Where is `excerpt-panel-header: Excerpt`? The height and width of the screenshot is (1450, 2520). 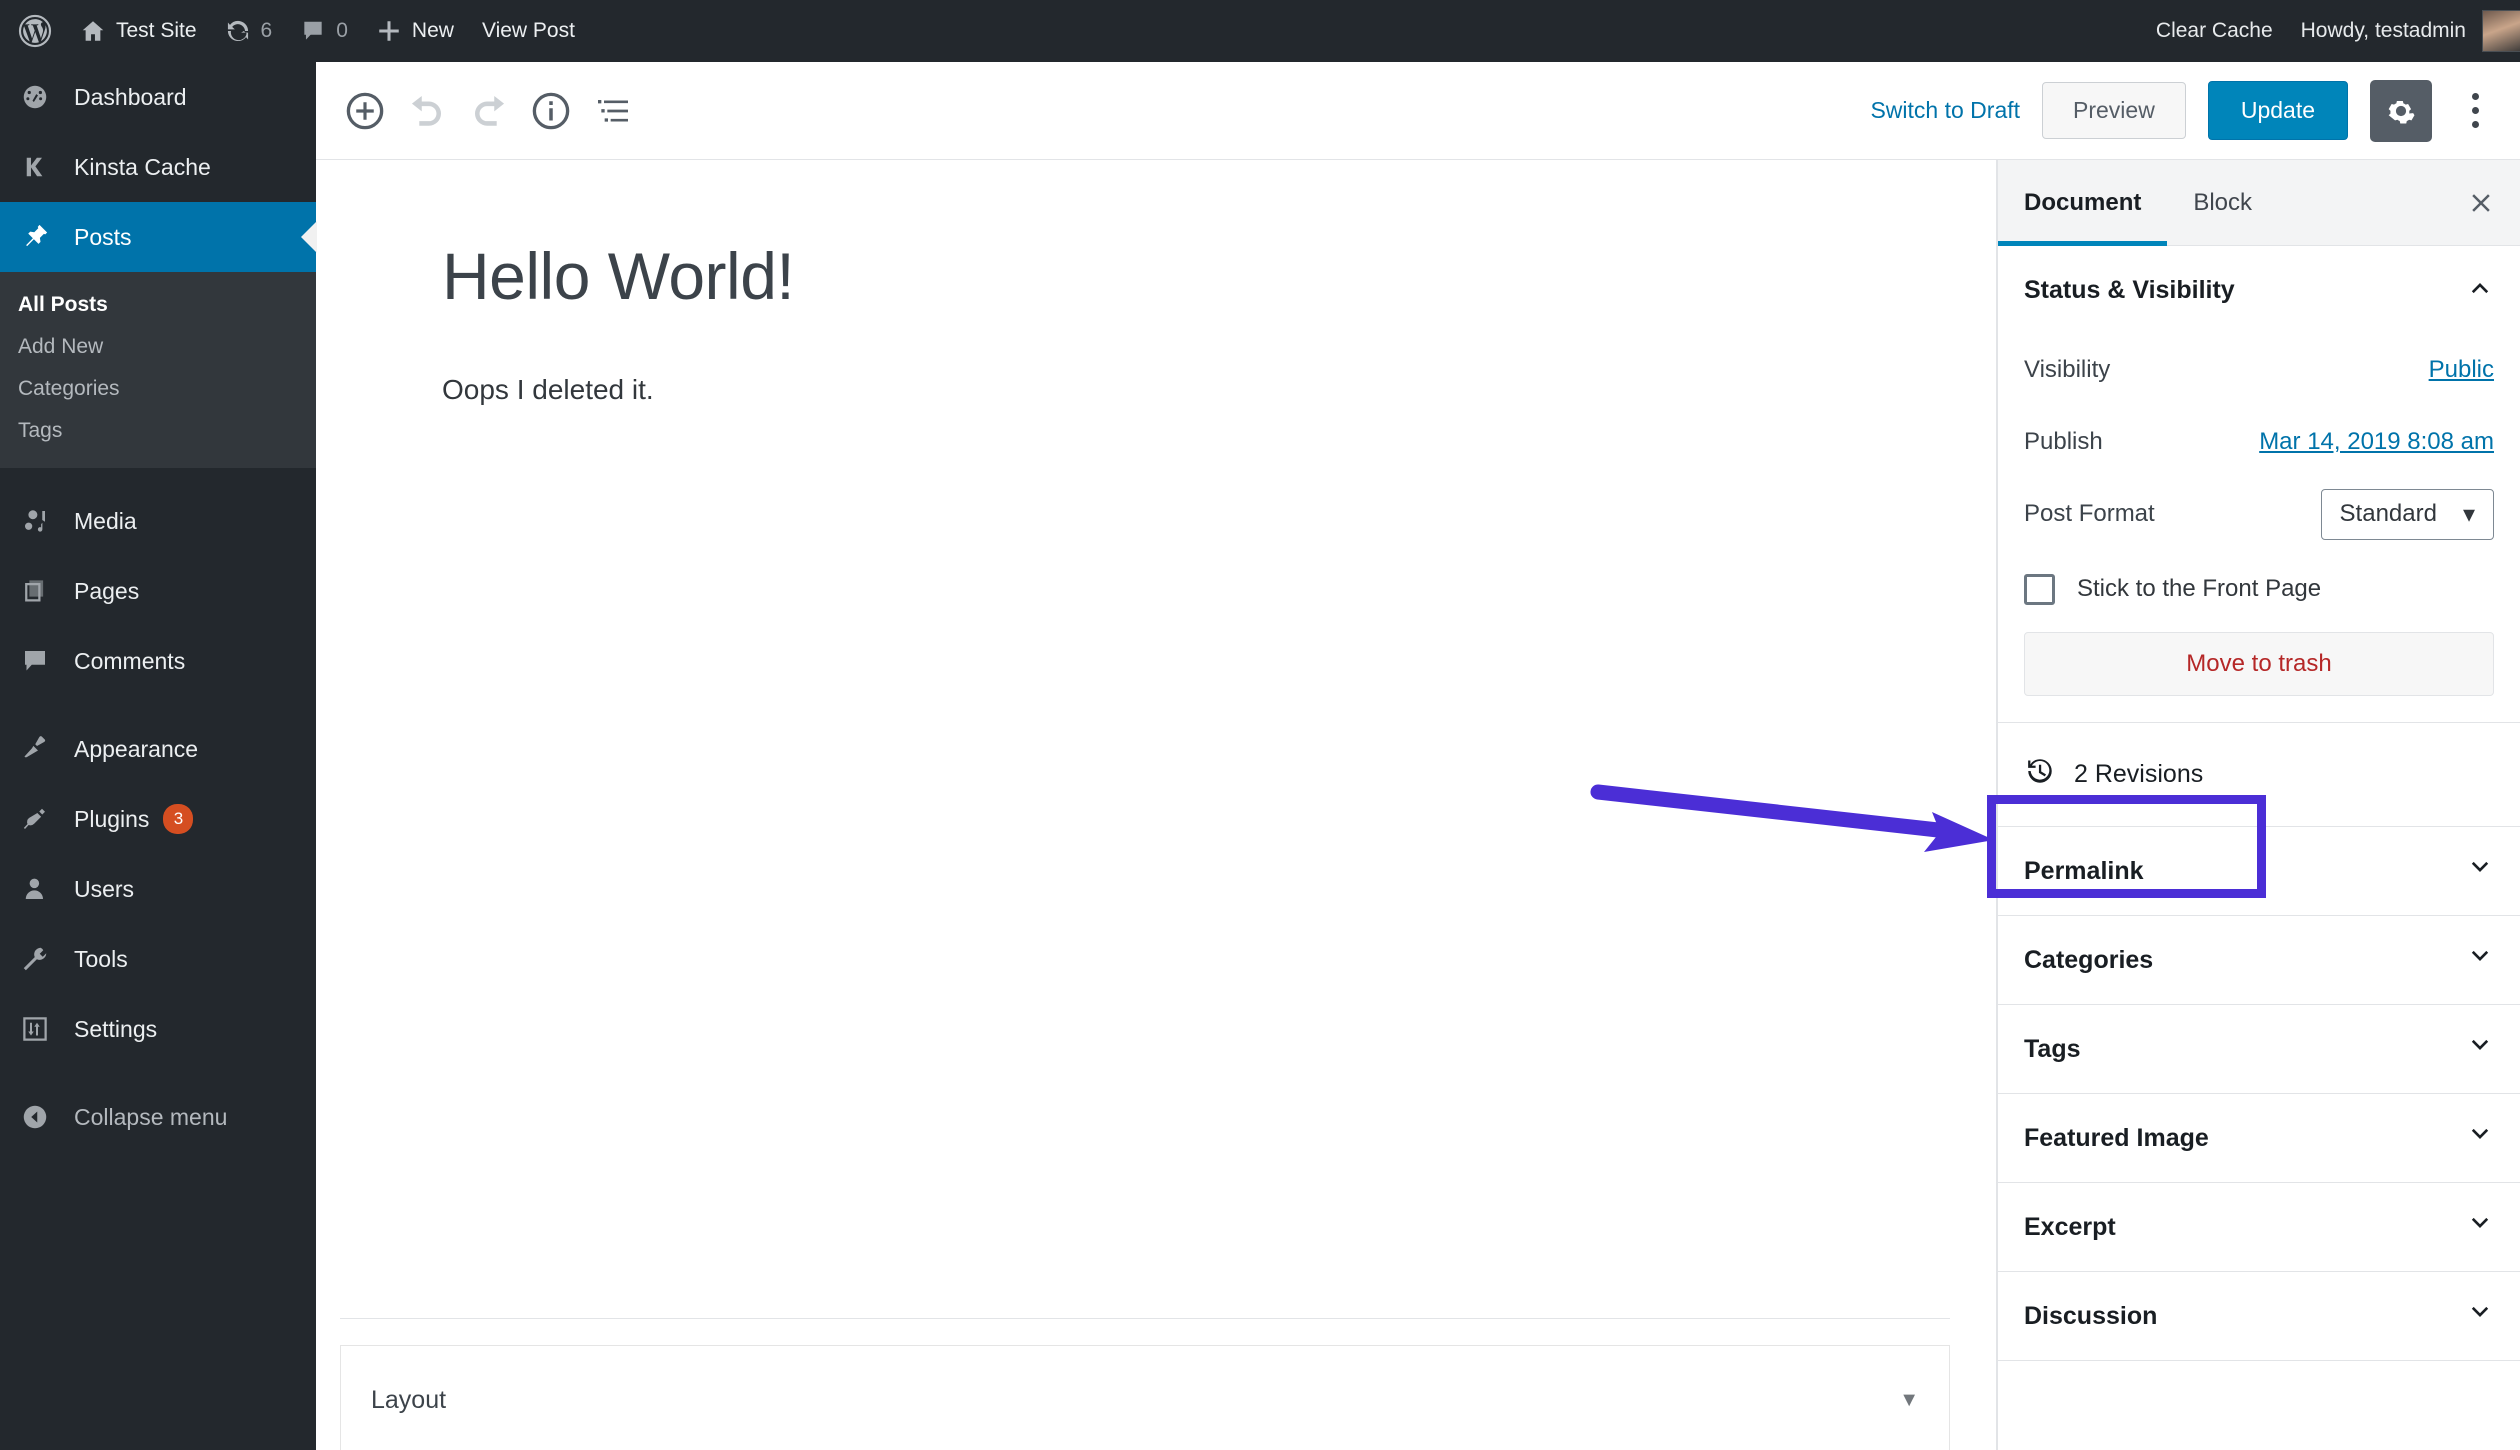
excerpt-panel-header: Excerpt is located at coordinates (2259, 1227).